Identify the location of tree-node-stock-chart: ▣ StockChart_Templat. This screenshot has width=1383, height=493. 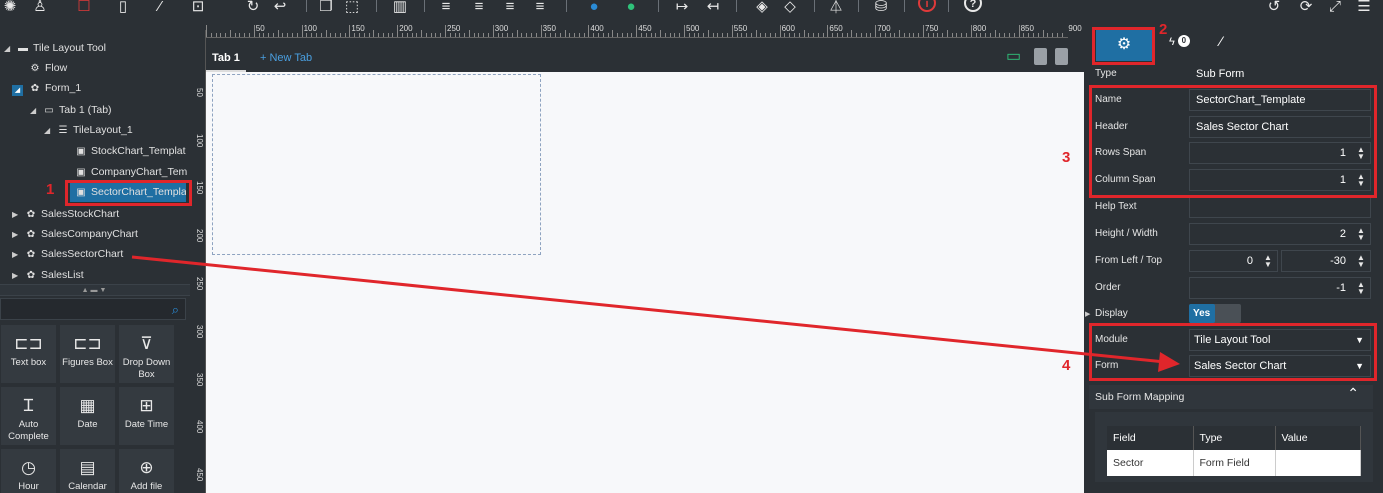
(129, 151).